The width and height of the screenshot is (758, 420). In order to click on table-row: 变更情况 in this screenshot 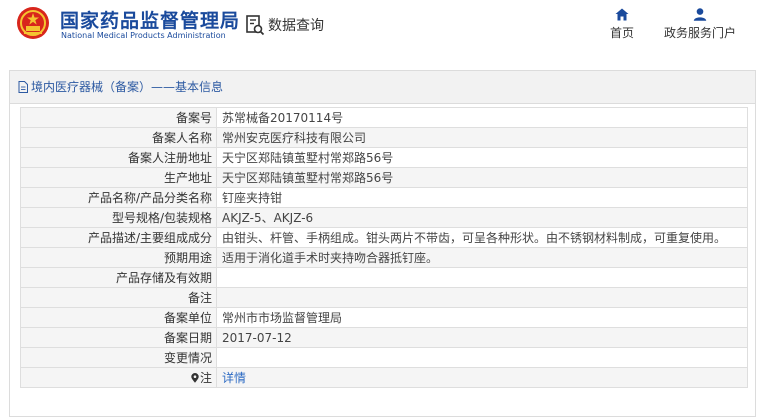, I will do `click(384, 357)`.